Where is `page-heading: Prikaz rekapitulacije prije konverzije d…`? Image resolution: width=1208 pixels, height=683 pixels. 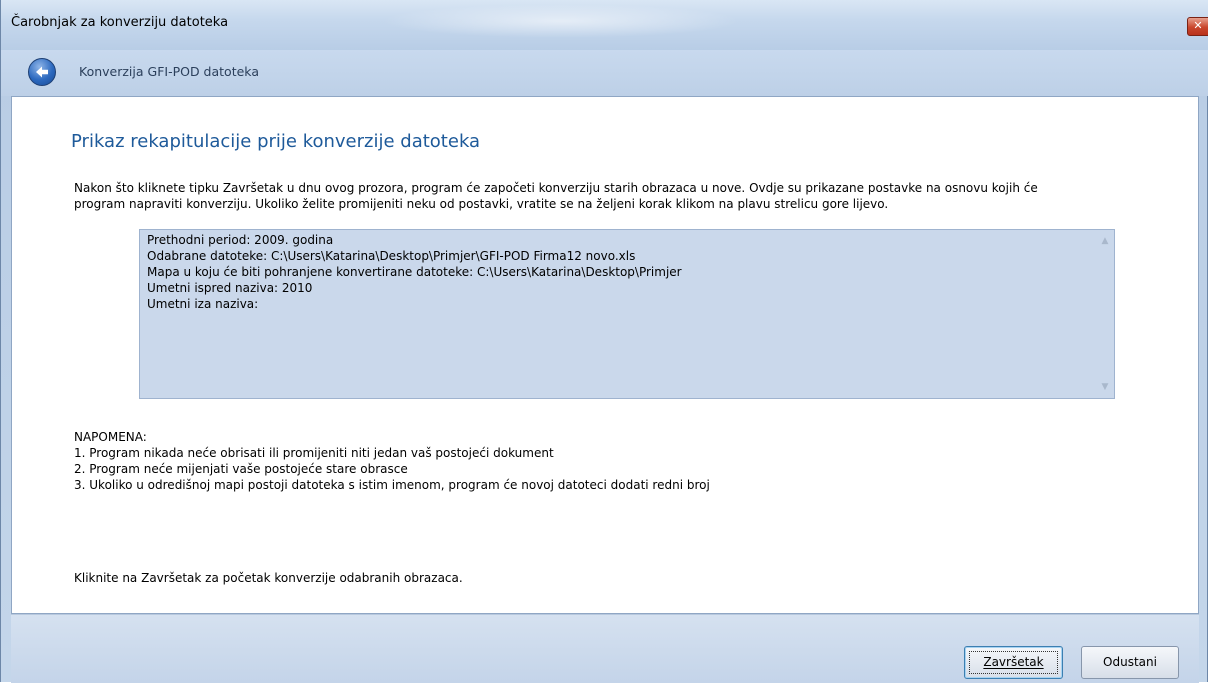 page-heading: Prikaz rekapitulacije prije konverzije d… is located at coordinates (276, 141).